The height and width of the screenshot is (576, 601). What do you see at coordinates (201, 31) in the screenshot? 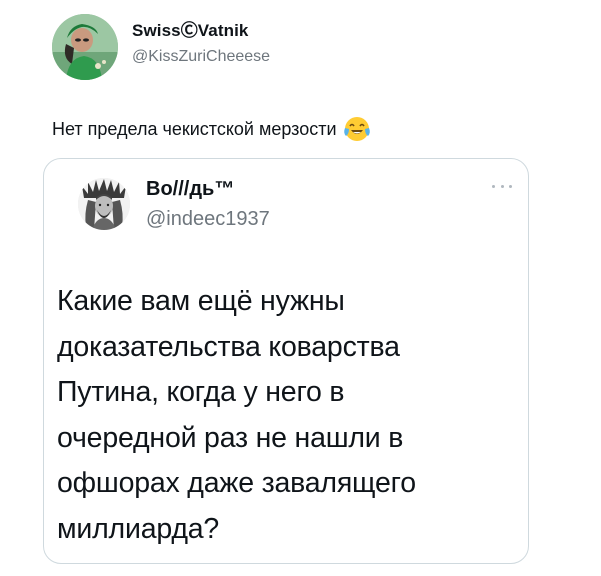
I see `author-display-name: SwissⒸVatnik` at bounding box center [201, 31].